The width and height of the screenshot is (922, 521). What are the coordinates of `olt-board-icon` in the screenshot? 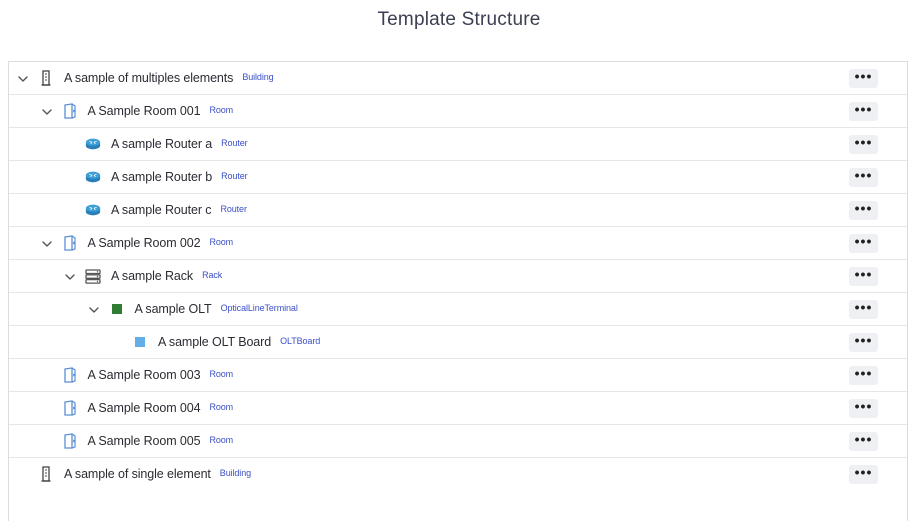 It's located at (140, 342).